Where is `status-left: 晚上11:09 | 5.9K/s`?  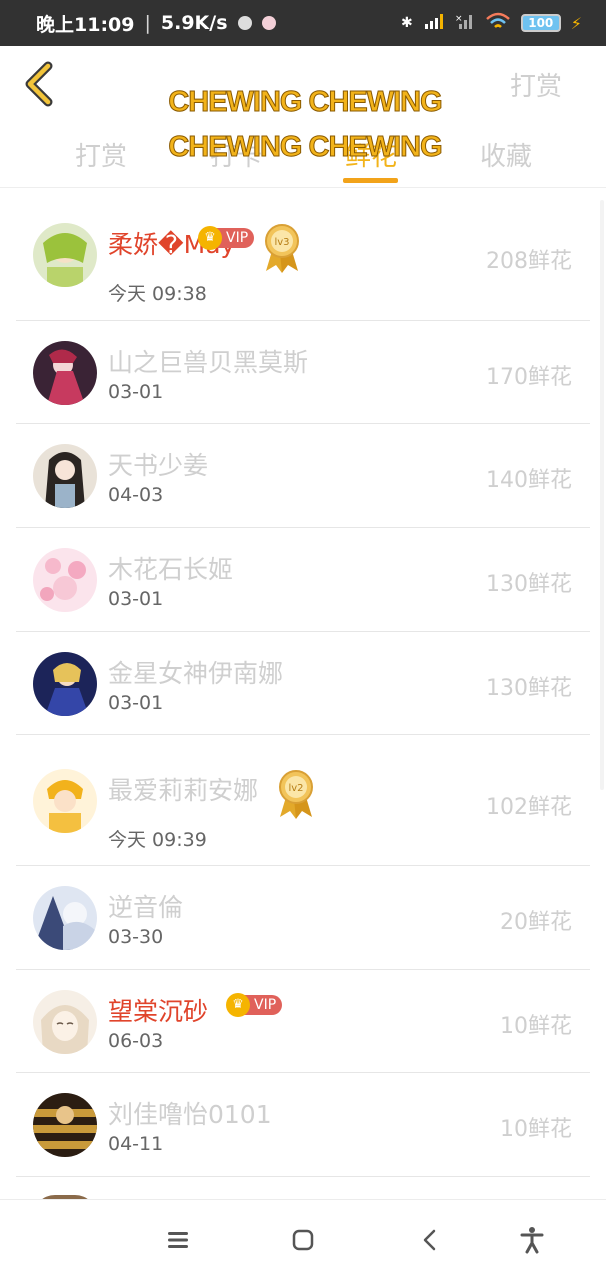
status-left: 晚上11:09 | 5.9K/s is located at coordinates (156, 23).